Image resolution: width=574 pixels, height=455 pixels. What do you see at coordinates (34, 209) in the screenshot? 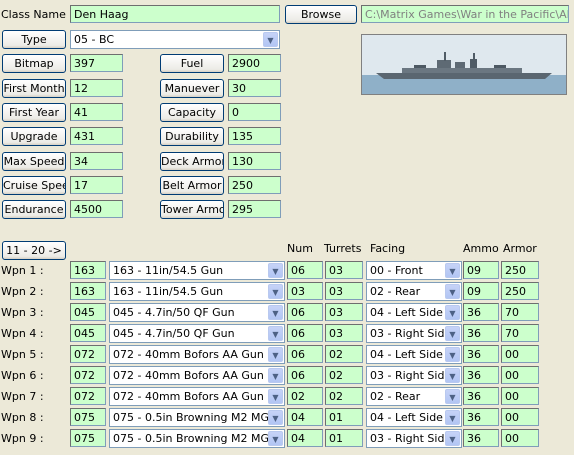
I see `stat-button: Endurance` at bounding box center [34, 209].